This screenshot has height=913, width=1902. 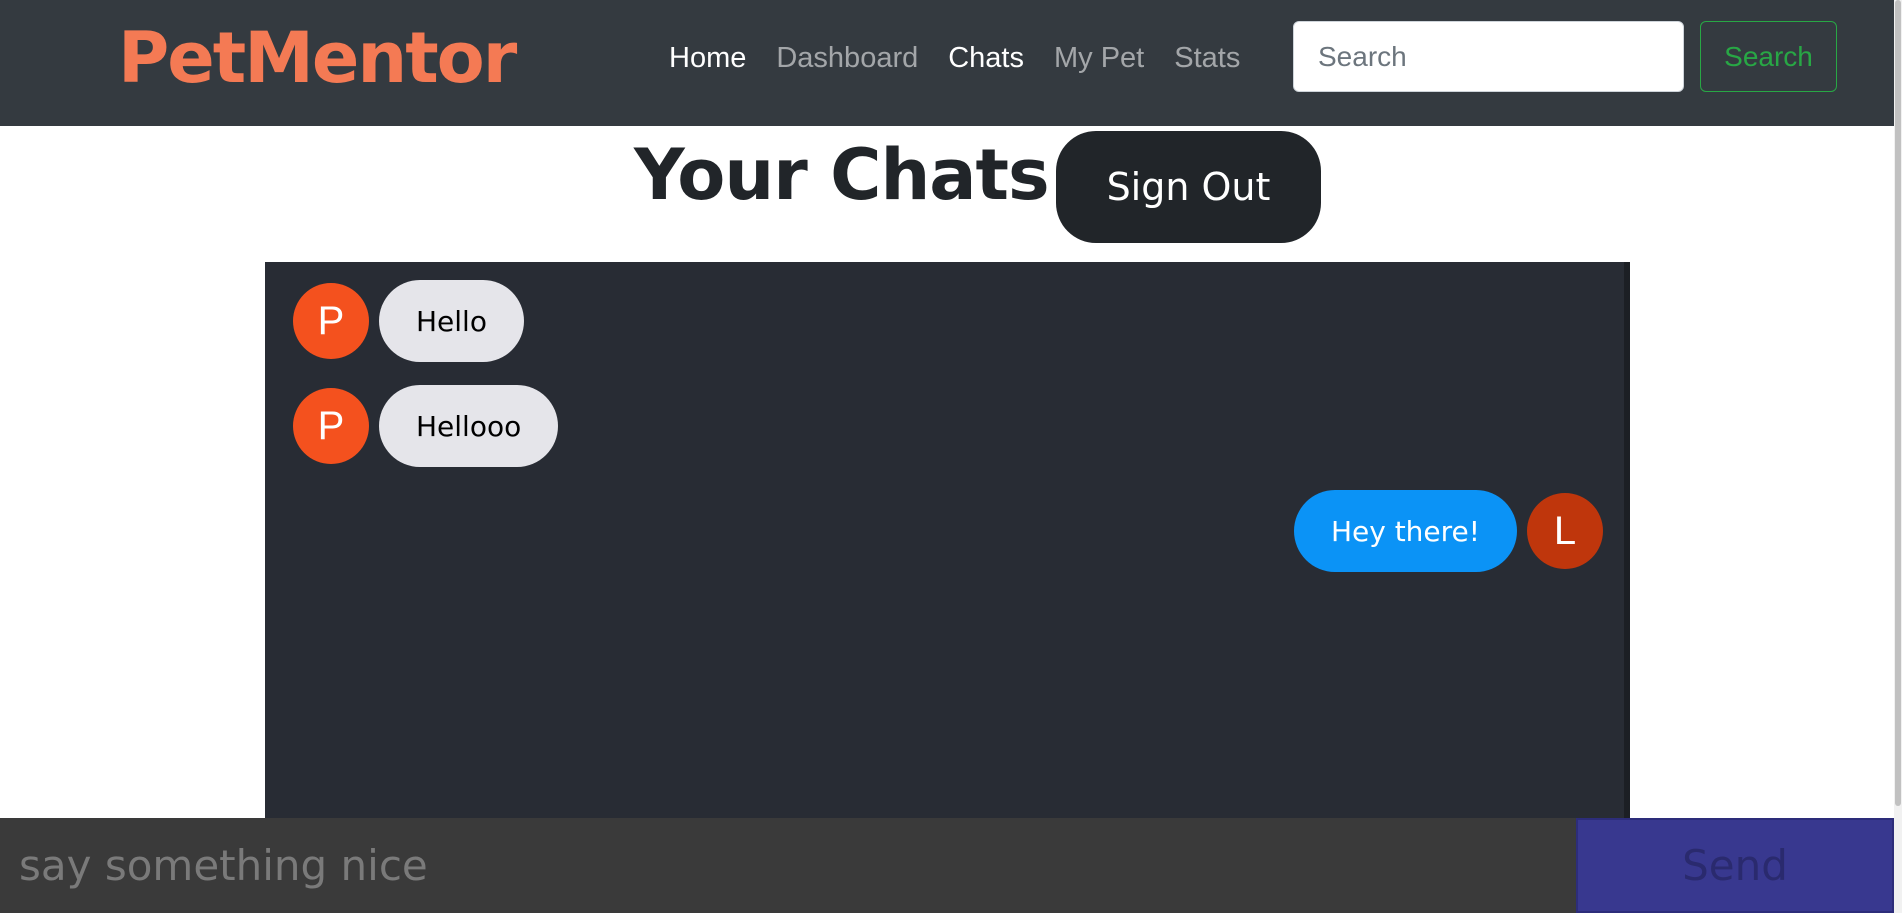 I want to click on message-composer: Send, so click(x=947, y=865).